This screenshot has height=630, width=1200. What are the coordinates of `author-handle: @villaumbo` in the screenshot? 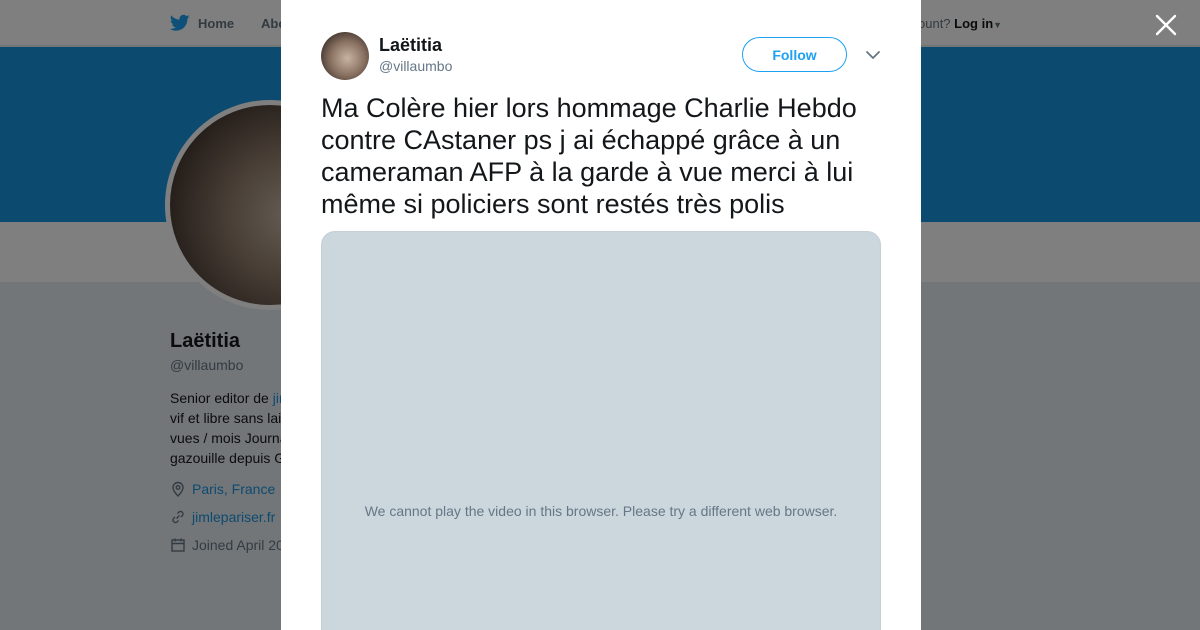 It's located at (415, 66).